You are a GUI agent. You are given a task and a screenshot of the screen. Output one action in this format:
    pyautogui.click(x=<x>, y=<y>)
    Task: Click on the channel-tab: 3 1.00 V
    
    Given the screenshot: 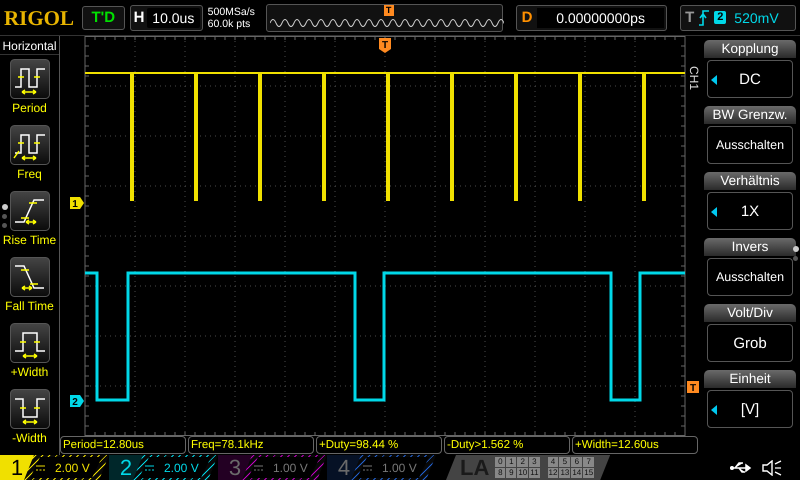 What is the action you would take?
    pyautogui.click(x=272, y=467)
    